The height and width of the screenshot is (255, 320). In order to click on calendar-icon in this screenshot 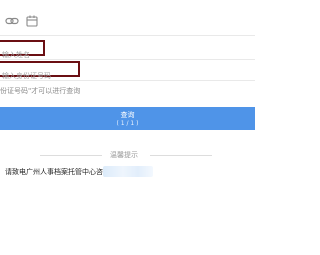, I will do `click(32, 21)`.